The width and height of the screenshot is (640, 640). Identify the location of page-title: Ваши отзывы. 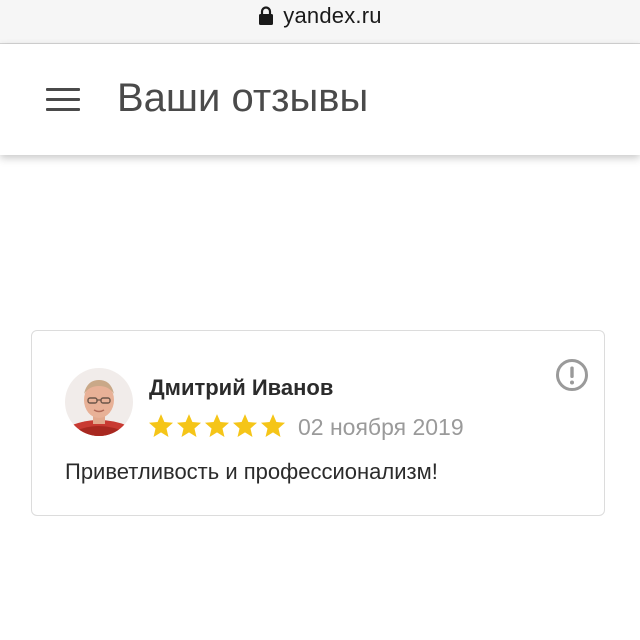
(243, 98).